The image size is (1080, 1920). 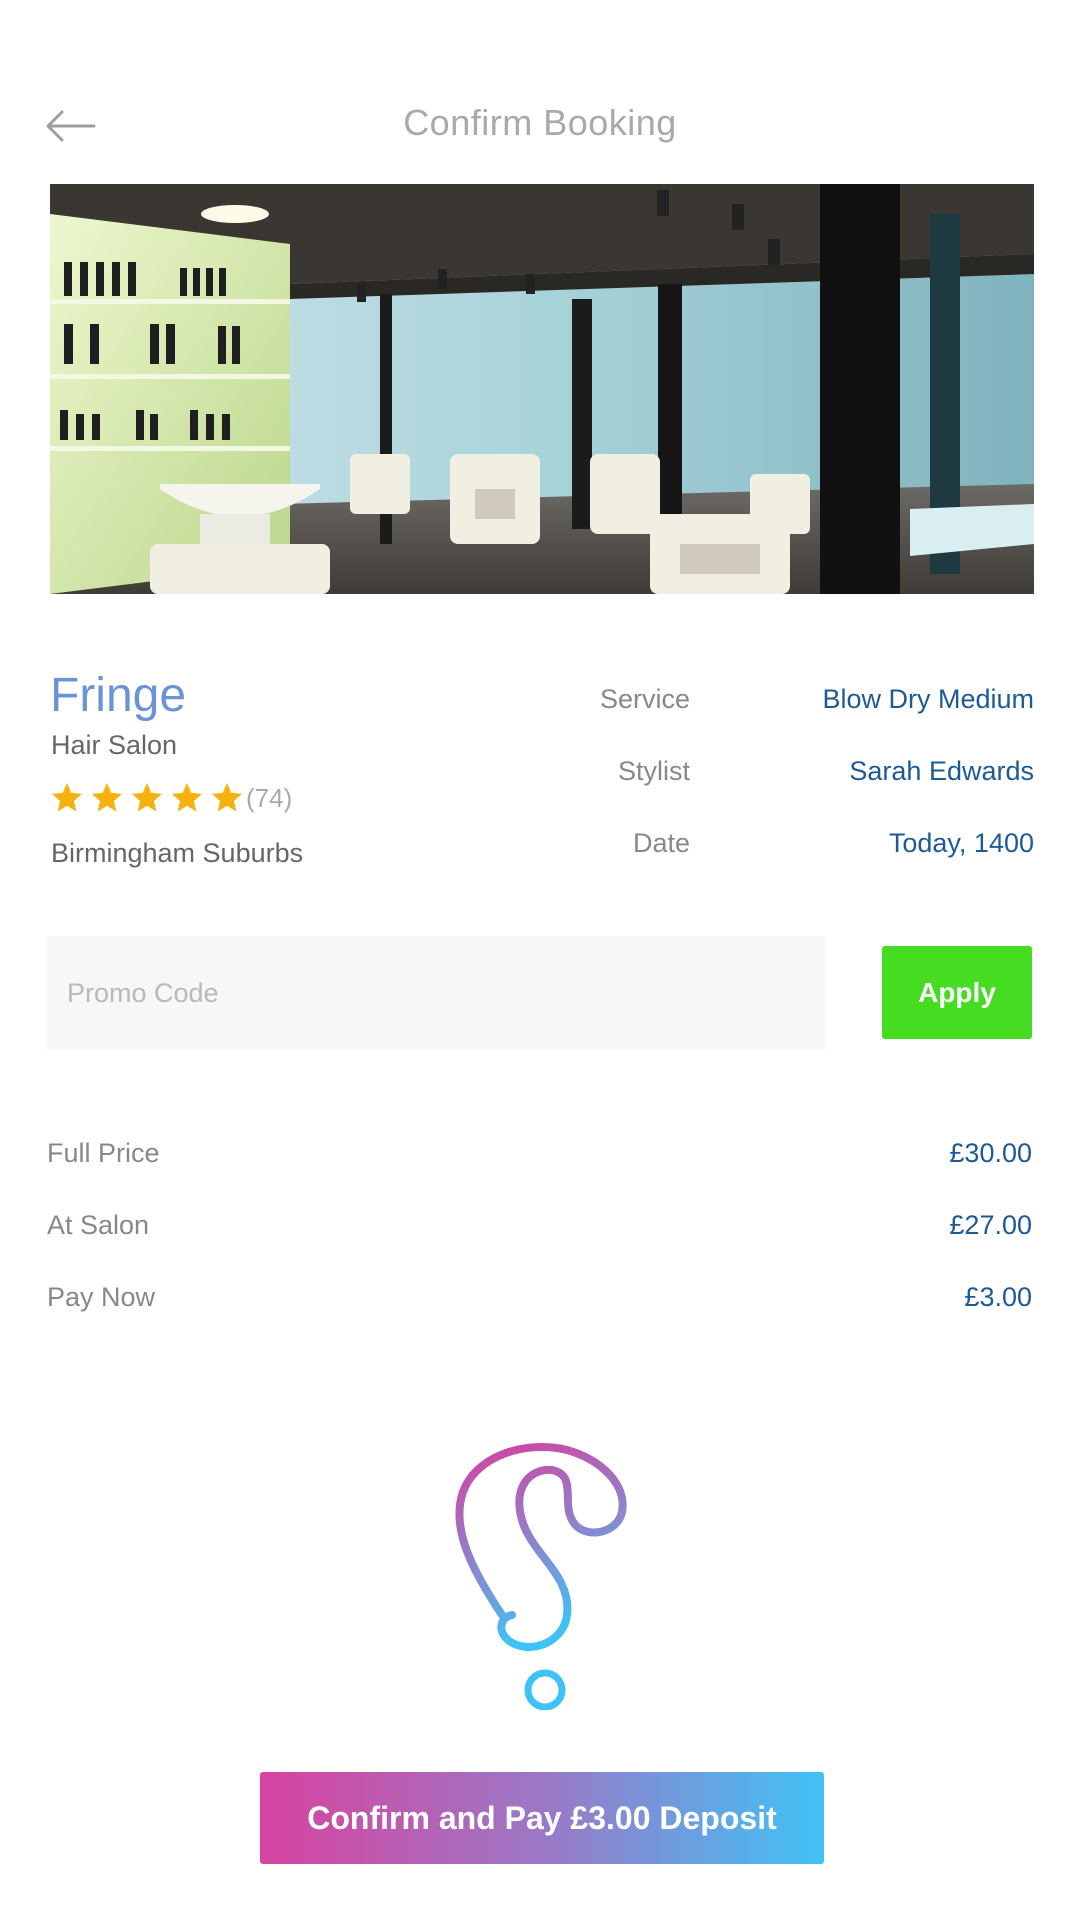 I want to click on review-count: (74), so click(x=269, y=797).